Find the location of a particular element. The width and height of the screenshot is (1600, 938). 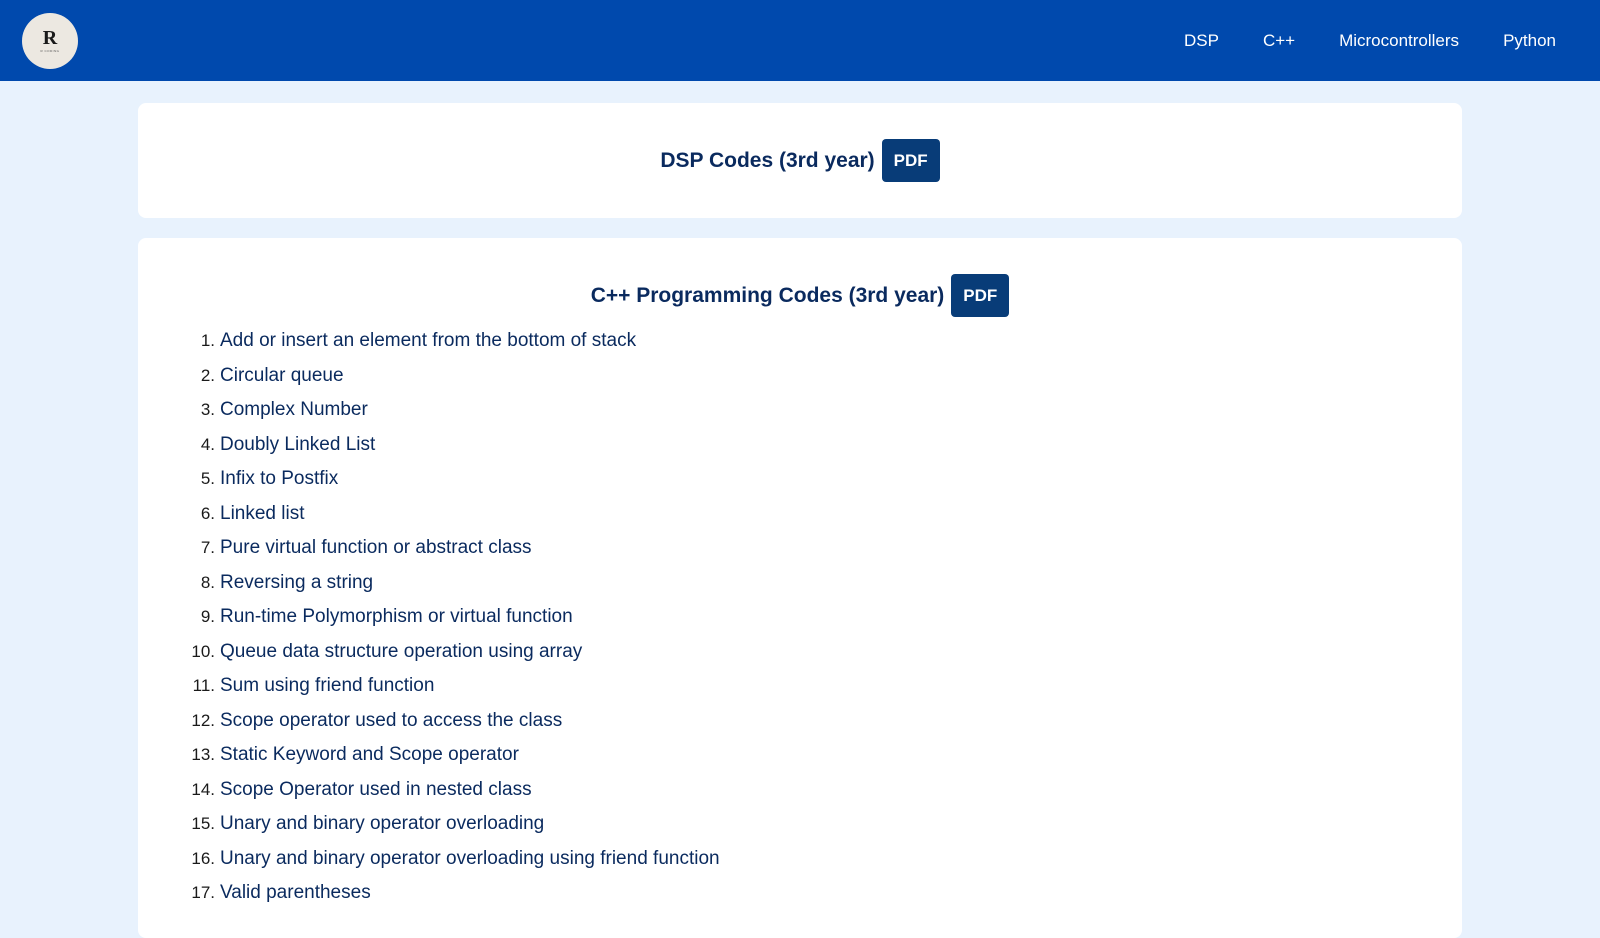

logo-letter: R is located at coordinates (50, 37).